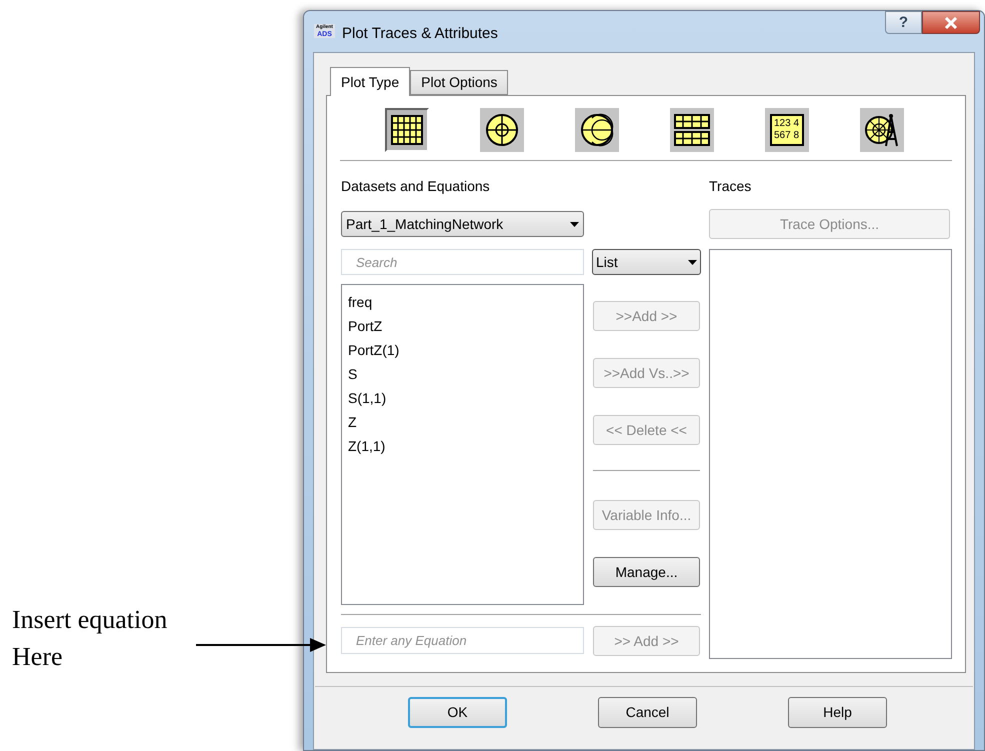 Image resolution: width=985 pixels, height=751 pixels. Describe the element at coordinates (416, 186) in the screenshot. I see `section-label: Datasets and Equations` at that location.